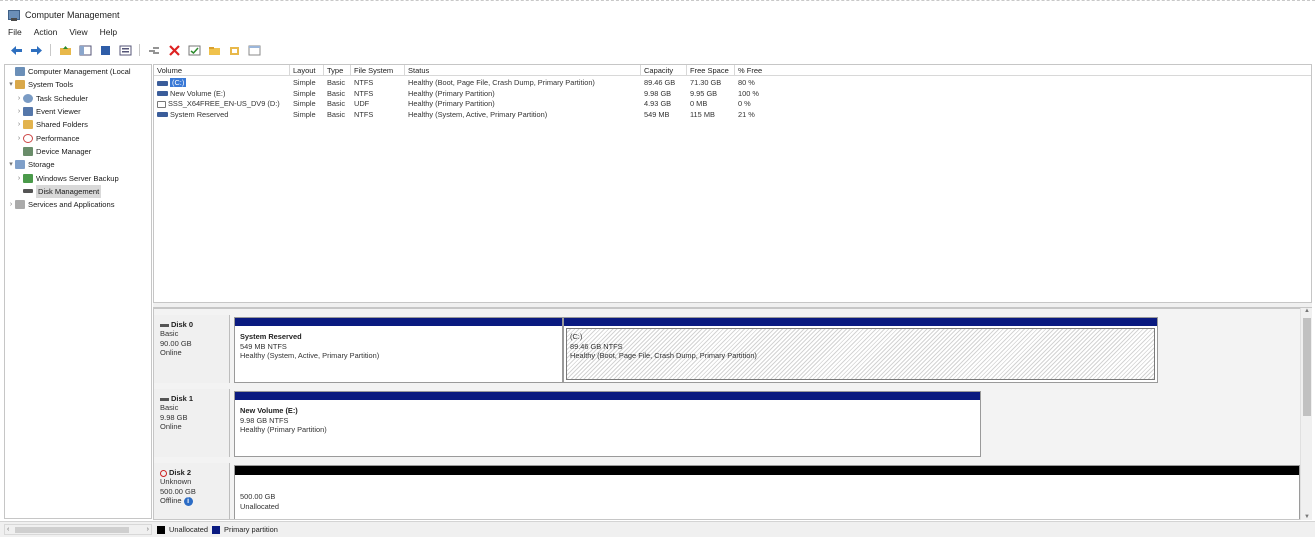 This screenshot has height=537, width=1315. What do you see at coordinates (222, 70) in the screenshot?
I see `column-header-volume: Volume` at bounding box center [222, 70].